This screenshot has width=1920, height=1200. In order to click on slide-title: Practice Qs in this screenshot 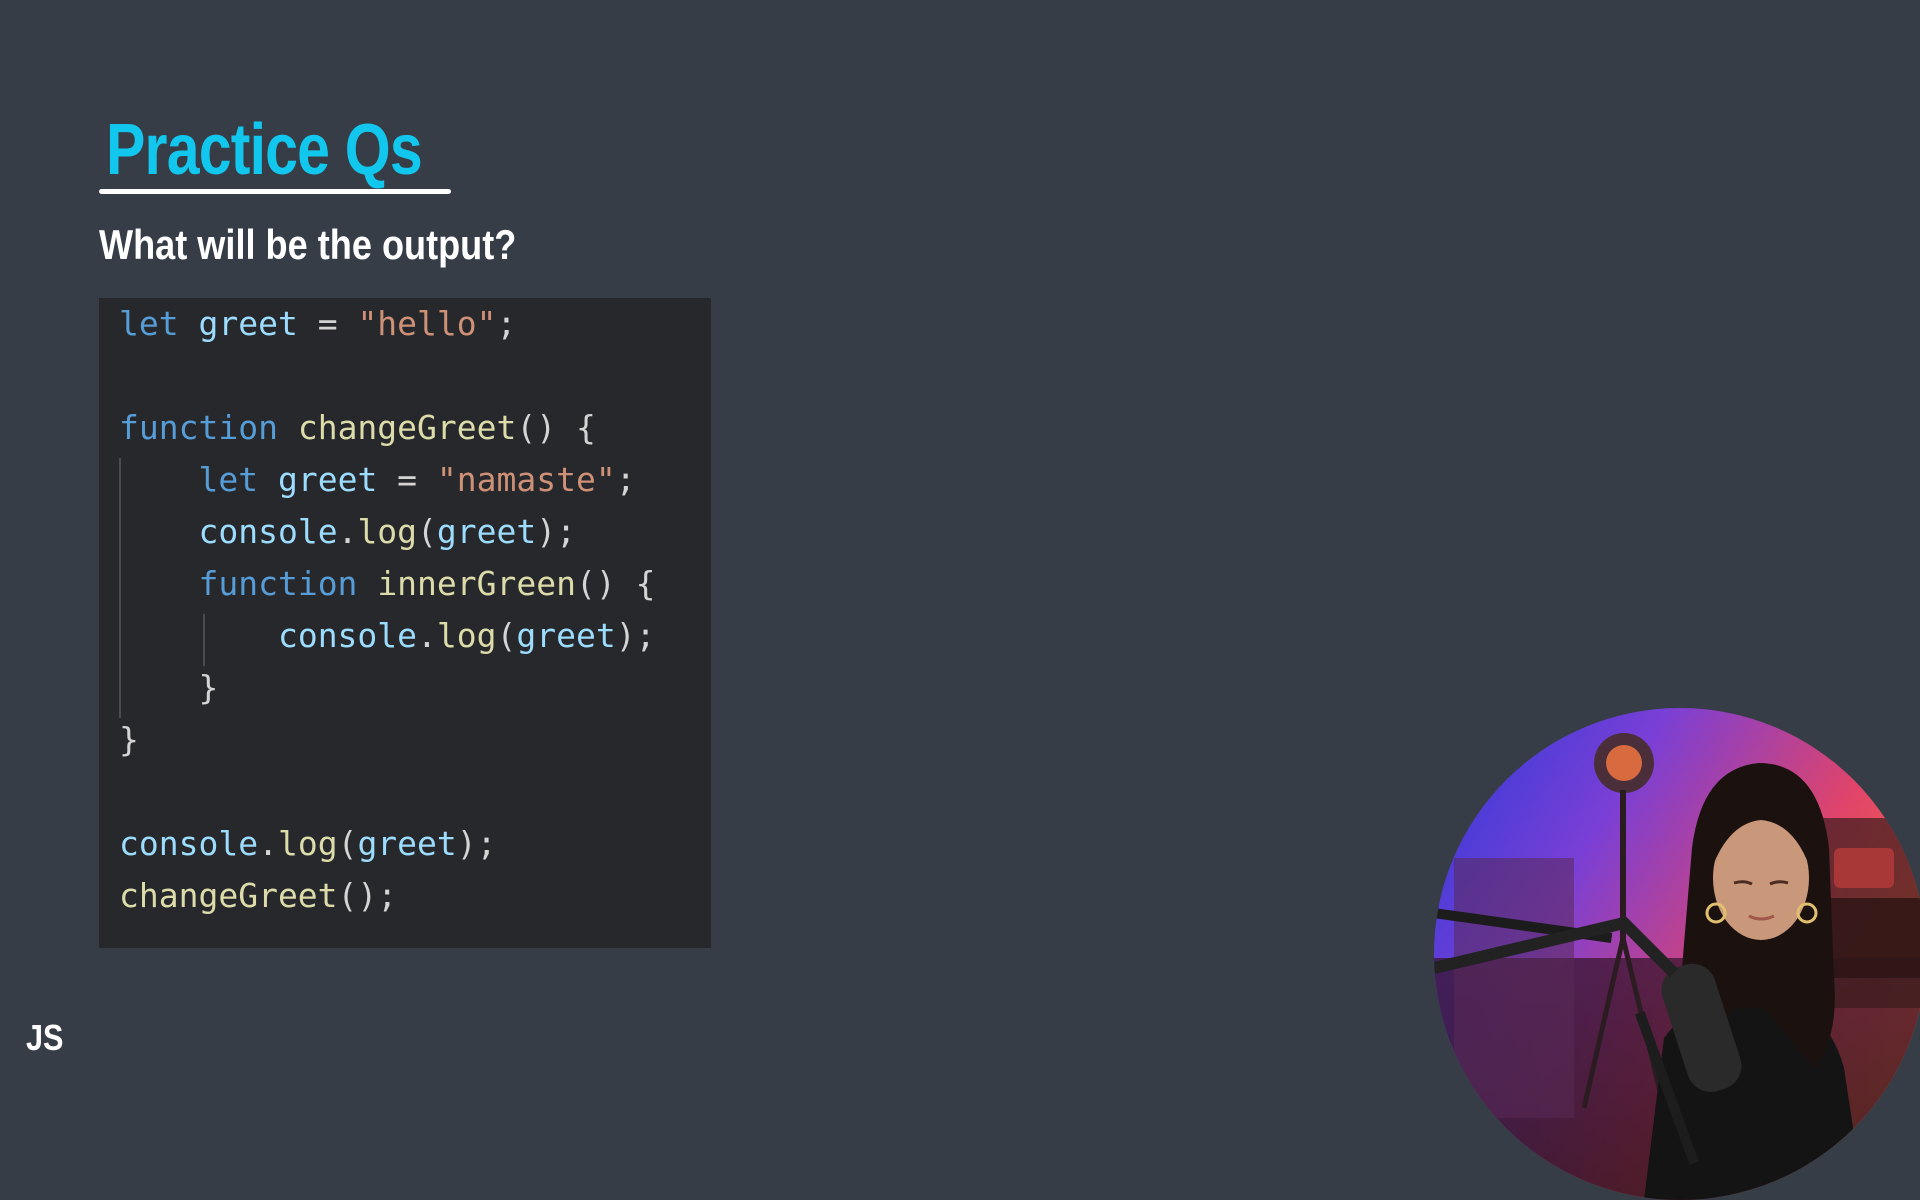, I will do `click(264, 150)`.